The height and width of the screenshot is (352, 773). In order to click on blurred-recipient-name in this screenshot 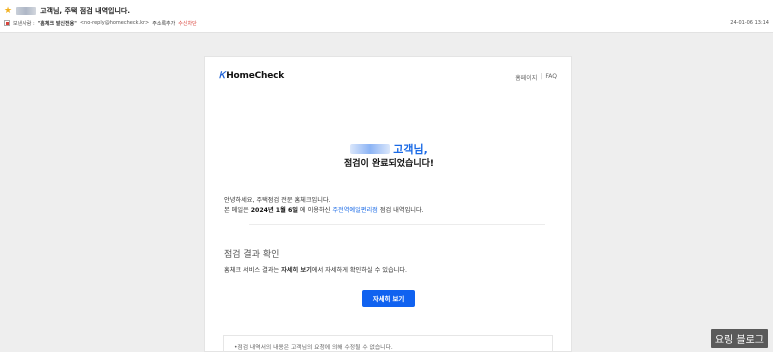, I will do `click(26, 11)`.